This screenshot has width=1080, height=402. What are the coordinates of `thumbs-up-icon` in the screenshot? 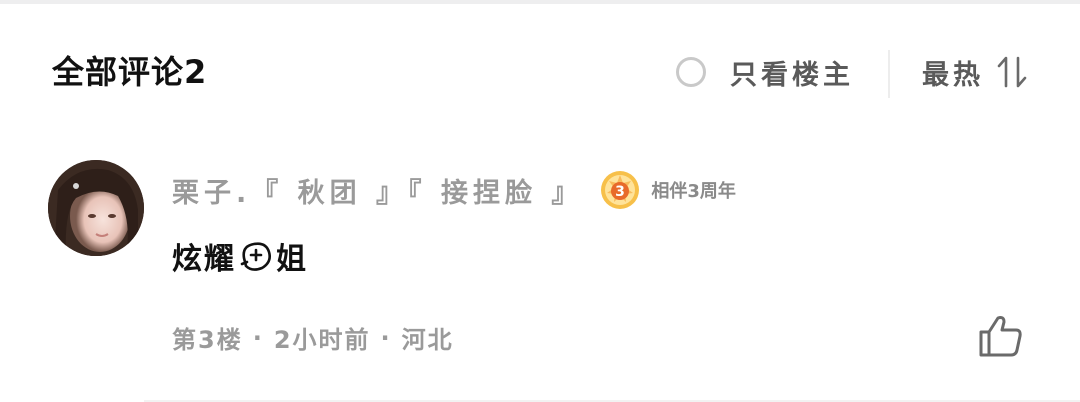 It's located at (1000, 336).